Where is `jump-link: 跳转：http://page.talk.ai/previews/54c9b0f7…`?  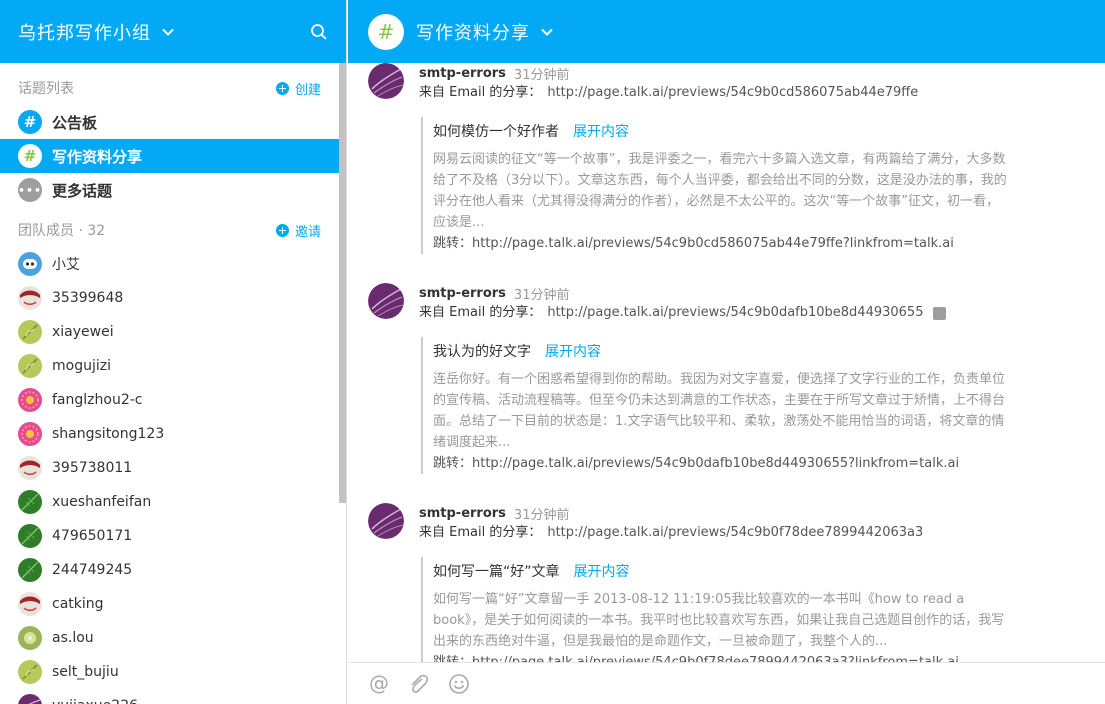
jump-link: 跳转：http://page.talk.ai/previews/54c9b0f7… is located at coordinates (722, 657).